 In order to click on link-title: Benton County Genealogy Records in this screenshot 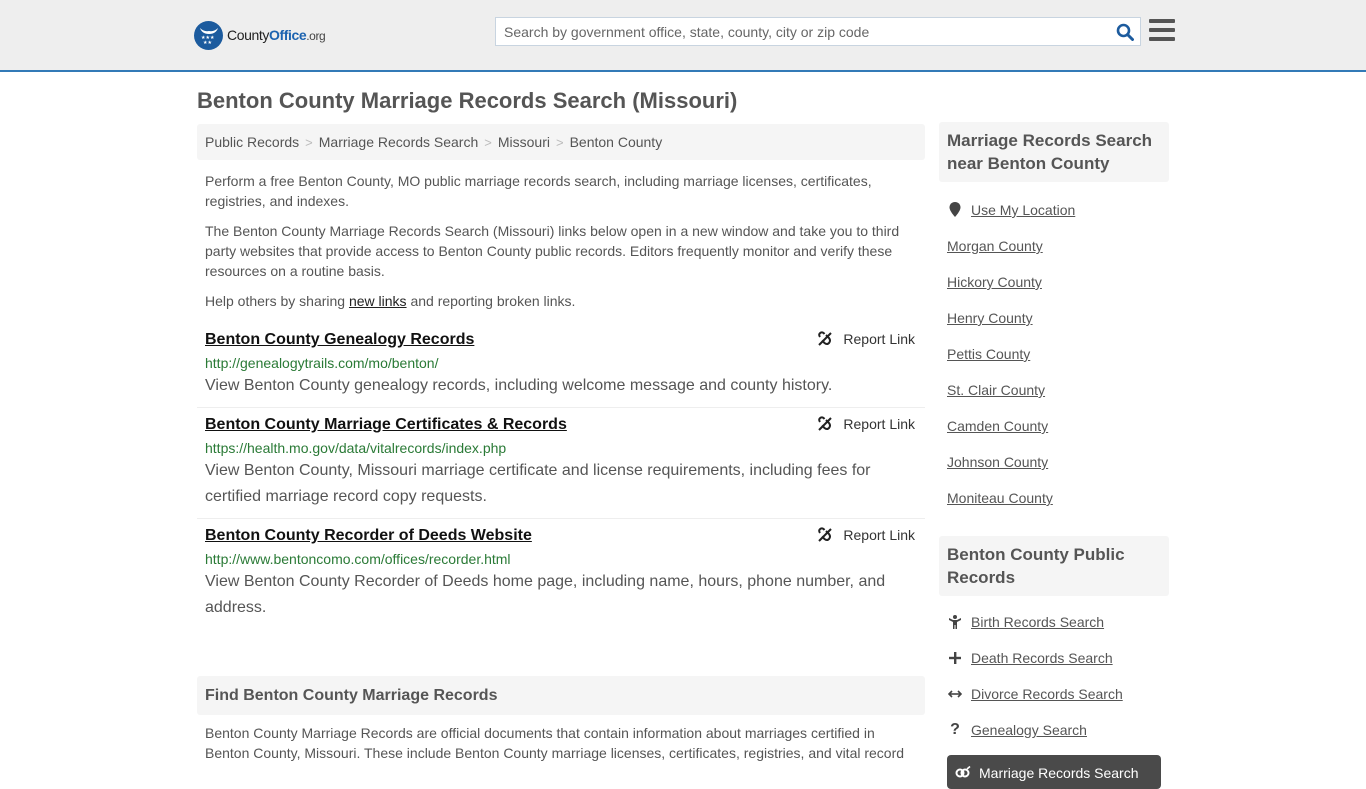, I will do `click(339, 340)`.